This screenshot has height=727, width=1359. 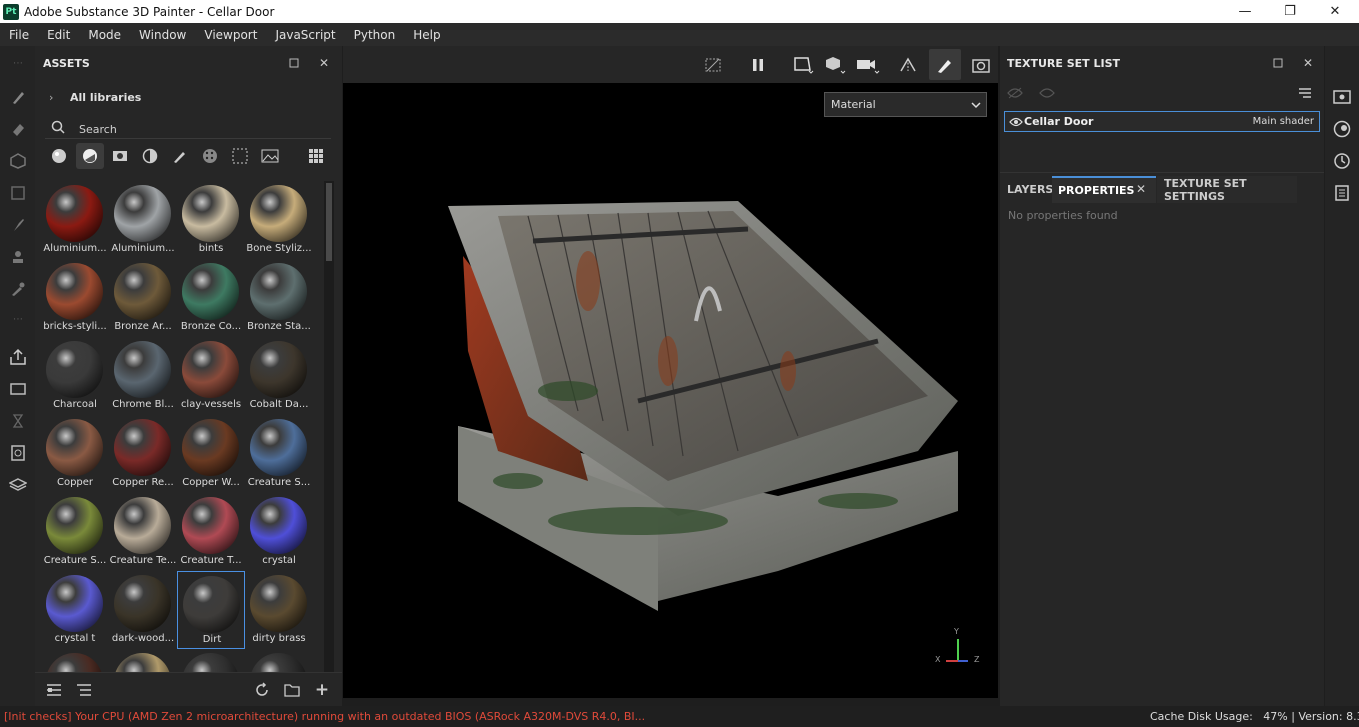 What do you see at coordinates (18, 485) in the screenshot?
I see `library-icon` at bounding box center [18, 485].